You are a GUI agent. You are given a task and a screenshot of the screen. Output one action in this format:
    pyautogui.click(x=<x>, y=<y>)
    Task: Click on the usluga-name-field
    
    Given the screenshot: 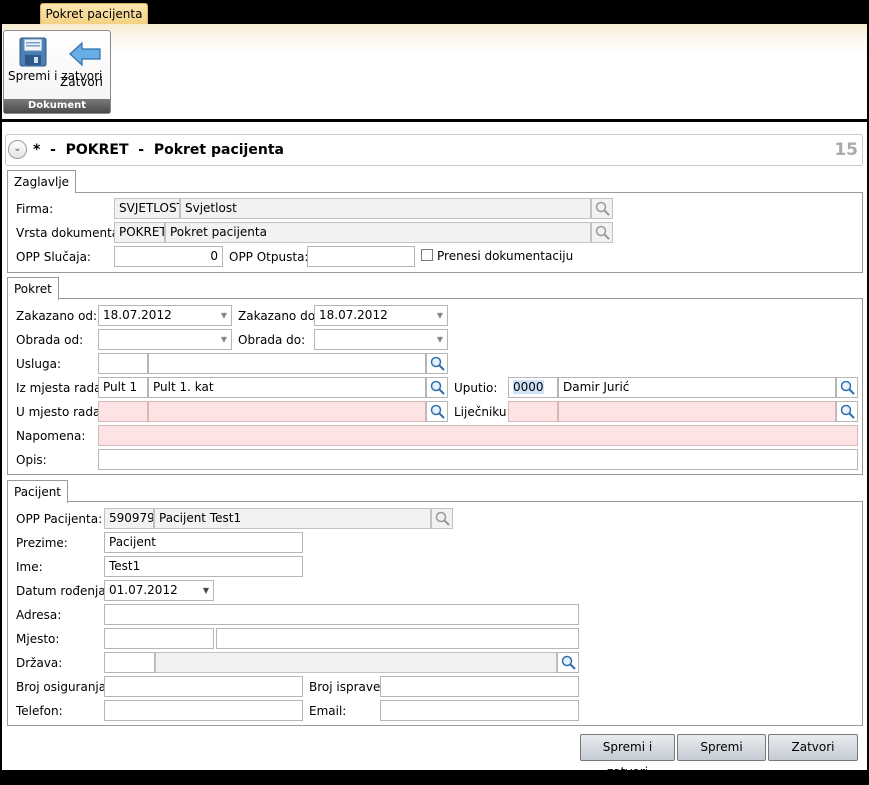 What is the action you would take?
    pyautogui.click(x=287, y=363)
    